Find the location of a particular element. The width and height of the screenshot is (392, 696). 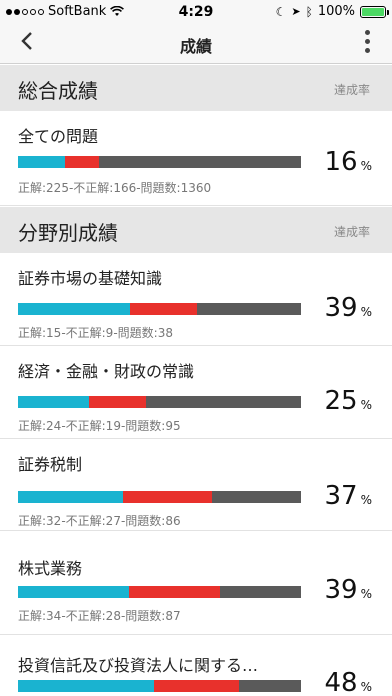

page-title: 成績 is located at coordinates (195, 46).